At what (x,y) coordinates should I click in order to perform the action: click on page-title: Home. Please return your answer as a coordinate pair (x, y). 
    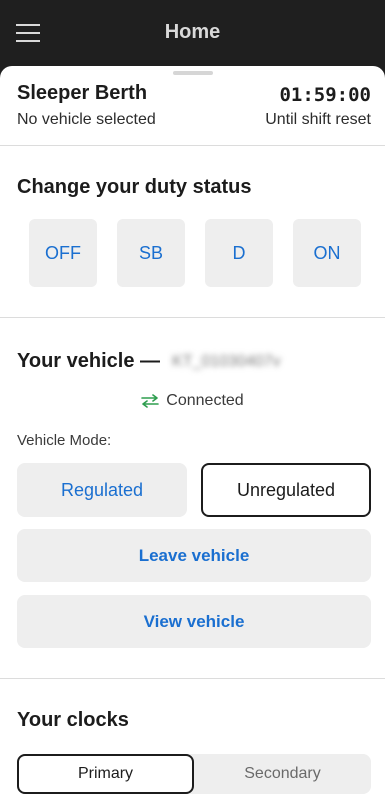
    Looking at the image, I should click on (192, 32).